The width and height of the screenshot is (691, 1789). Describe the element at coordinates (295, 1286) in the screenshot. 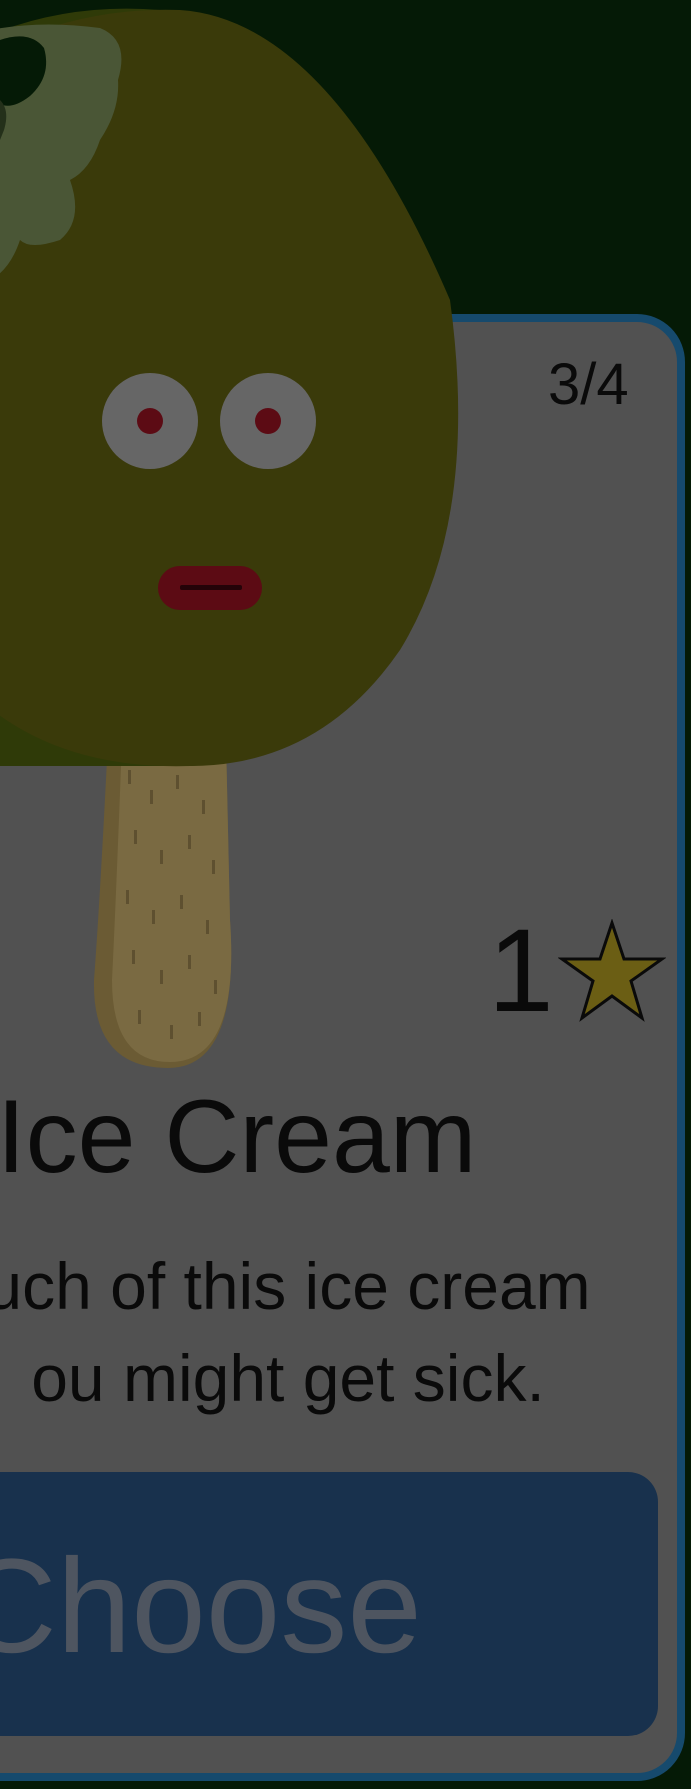

I see `description-line-1: uch of this ice cream` at that location.